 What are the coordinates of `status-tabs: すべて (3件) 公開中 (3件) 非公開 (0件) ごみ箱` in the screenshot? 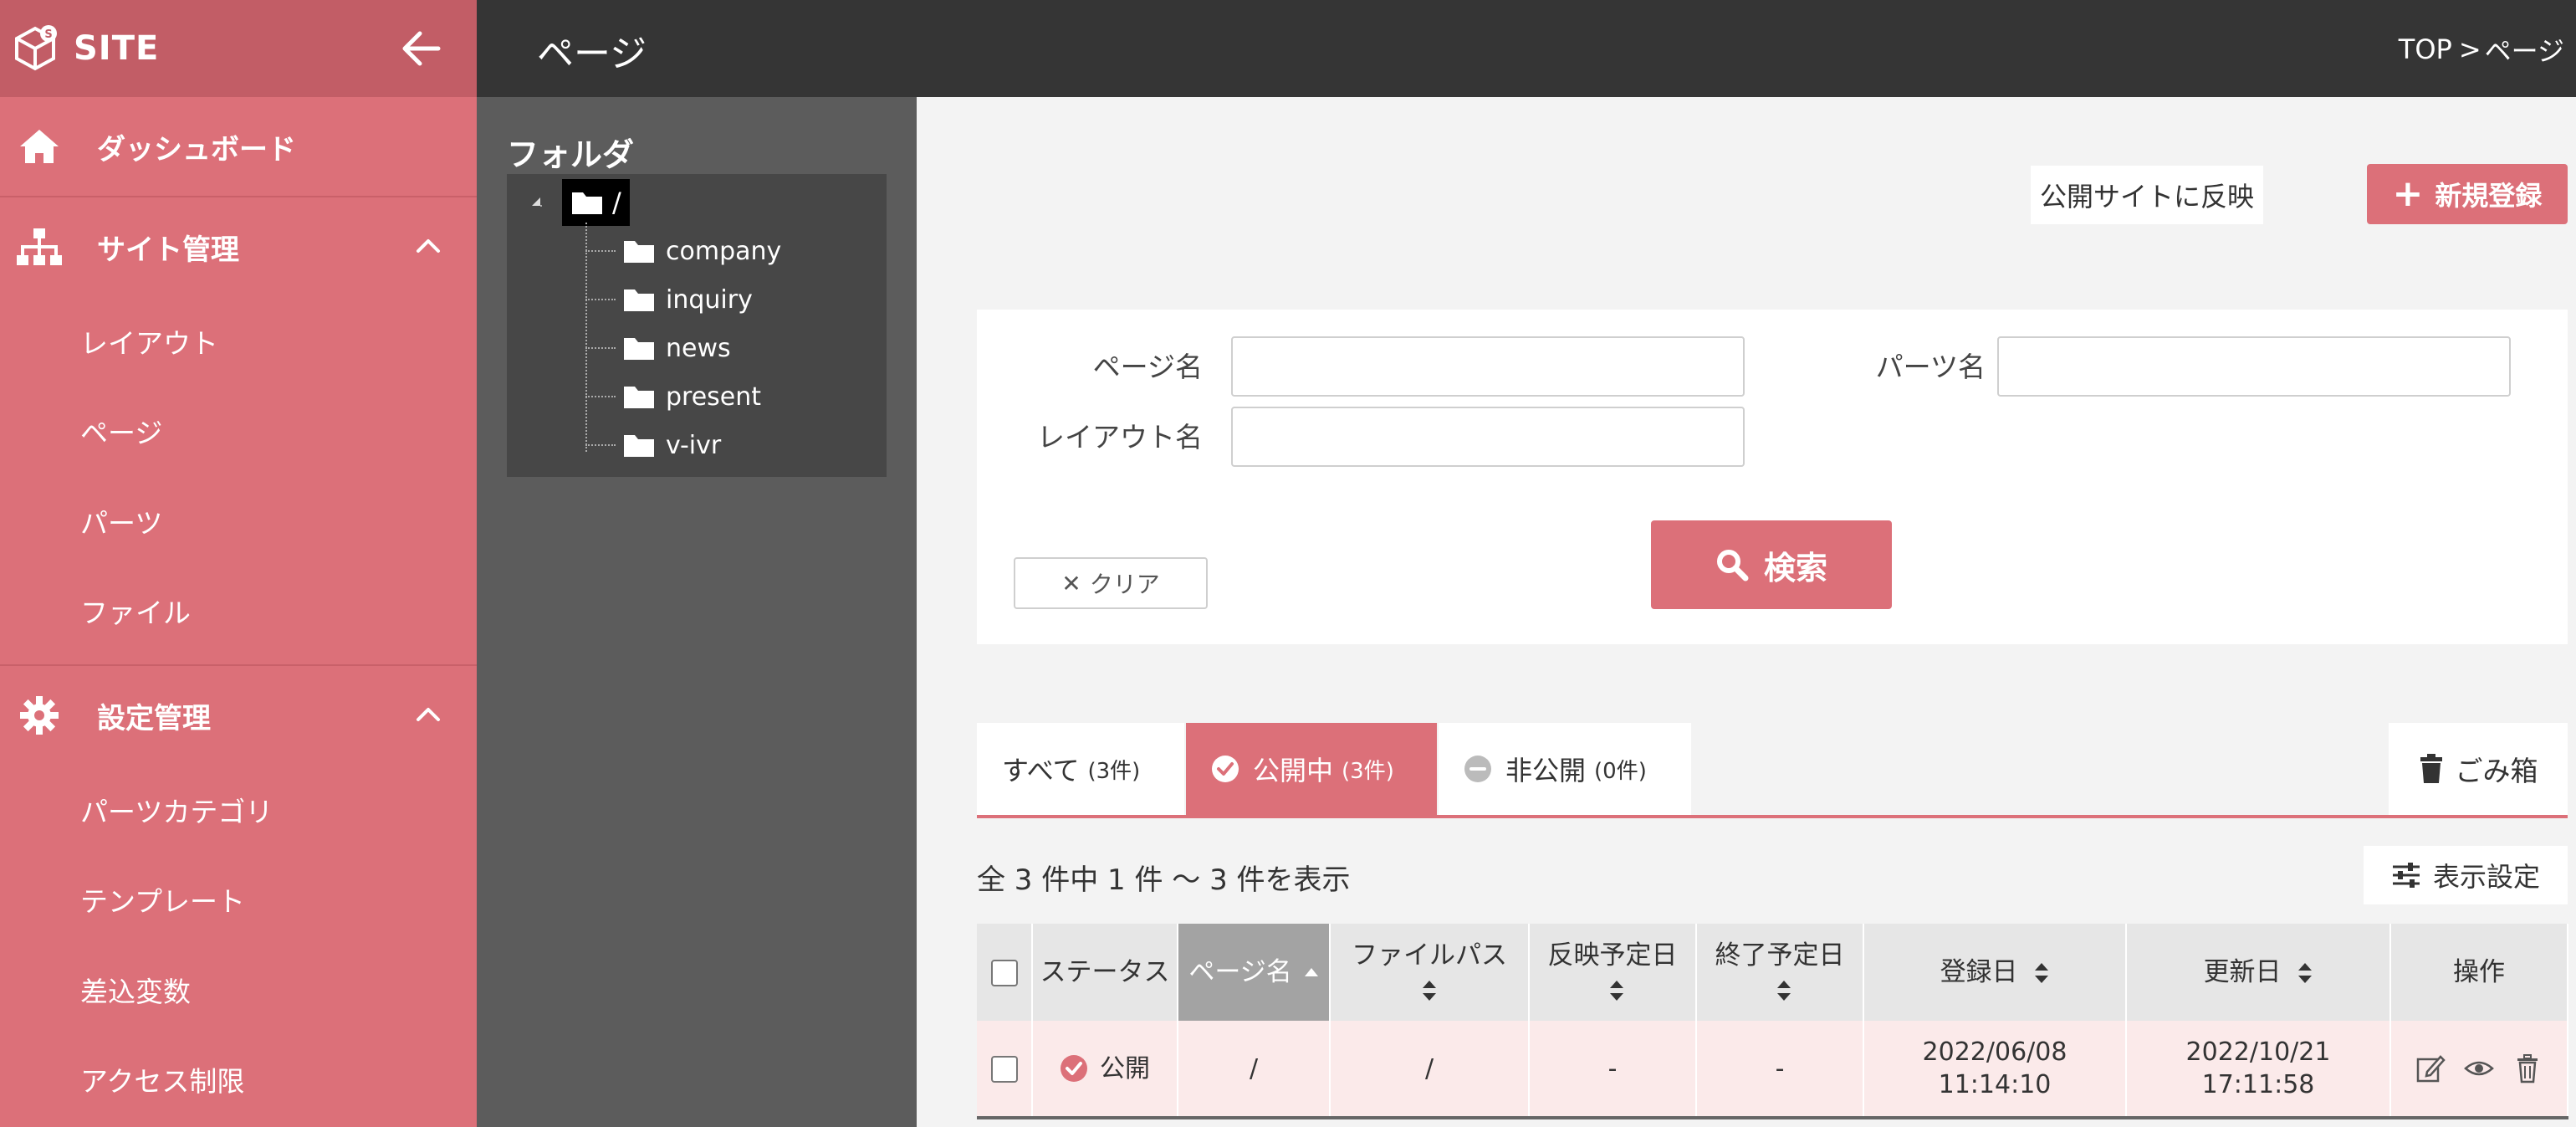 It's located at (1772, 770).